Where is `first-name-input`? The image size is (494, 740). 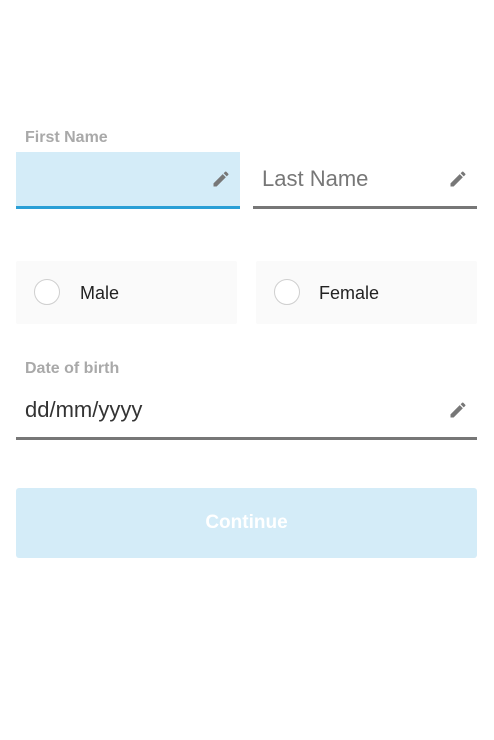 first-name-input is located at coordinates (115, 179).